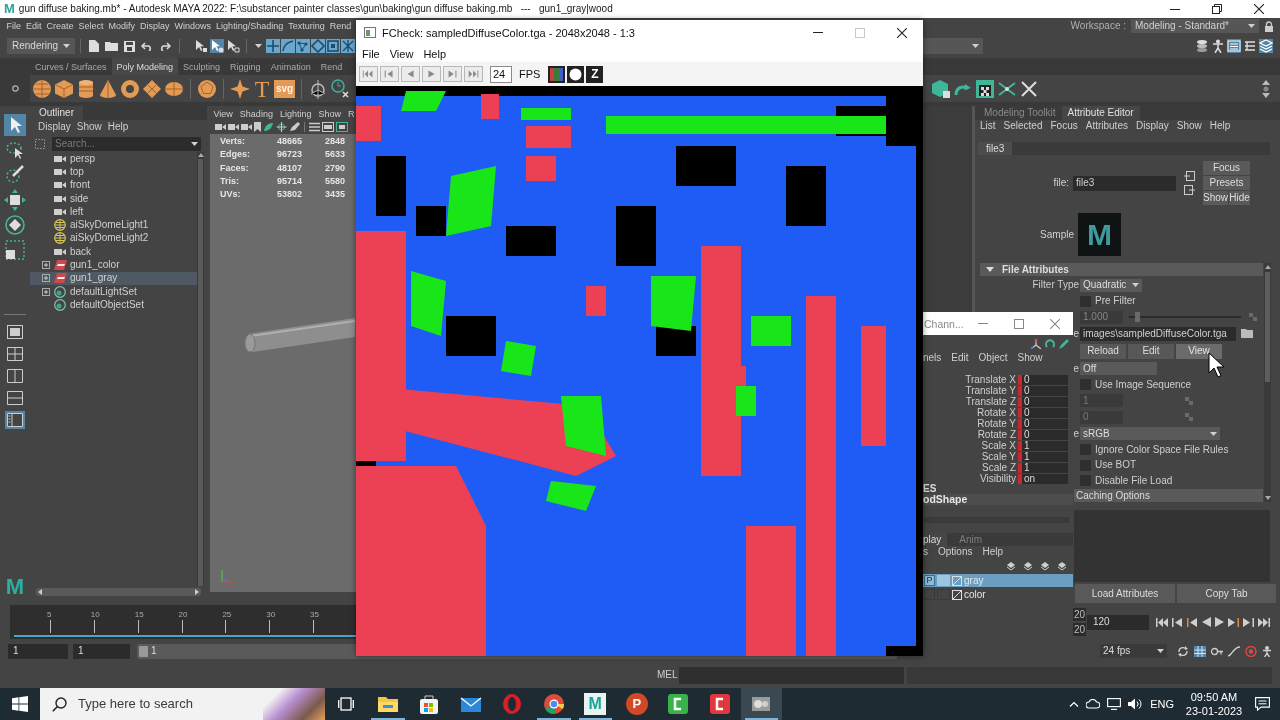 This screenshot has width=1280, height=720. Describe the element at coordinates (130, 88) in the screenshot. I see `torus-icon` at that location.